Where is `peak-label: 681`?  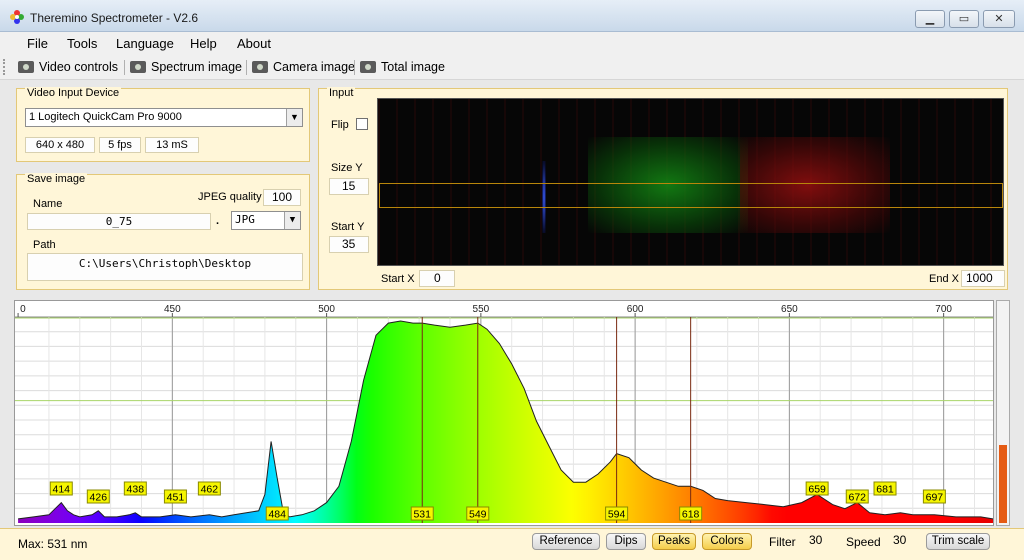
peak-label: 681 is located at coordinates (885, 490).